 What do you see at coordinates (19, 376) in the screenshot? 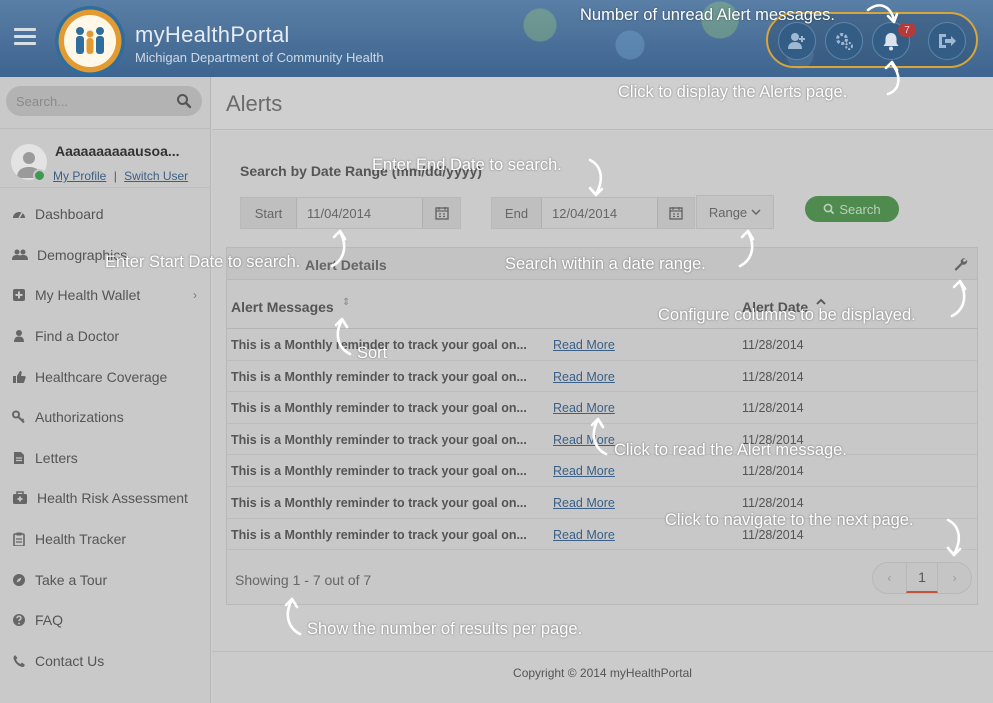
I see `thumbs-up-icon` at bounding box center [19, 376].